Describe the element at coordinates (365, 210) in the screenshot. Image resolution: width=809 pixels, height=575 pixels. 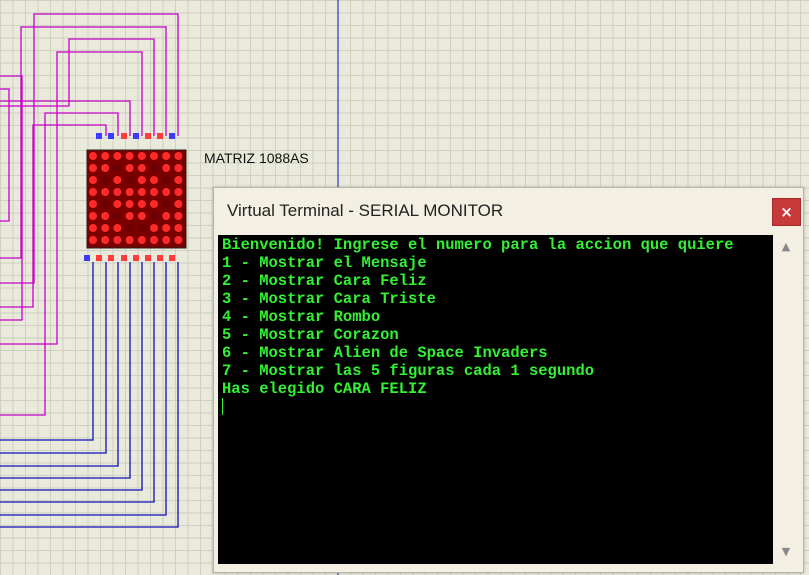
I see `terminal-title: Virtual Terminal - SERIAL MONITOR` at that location.